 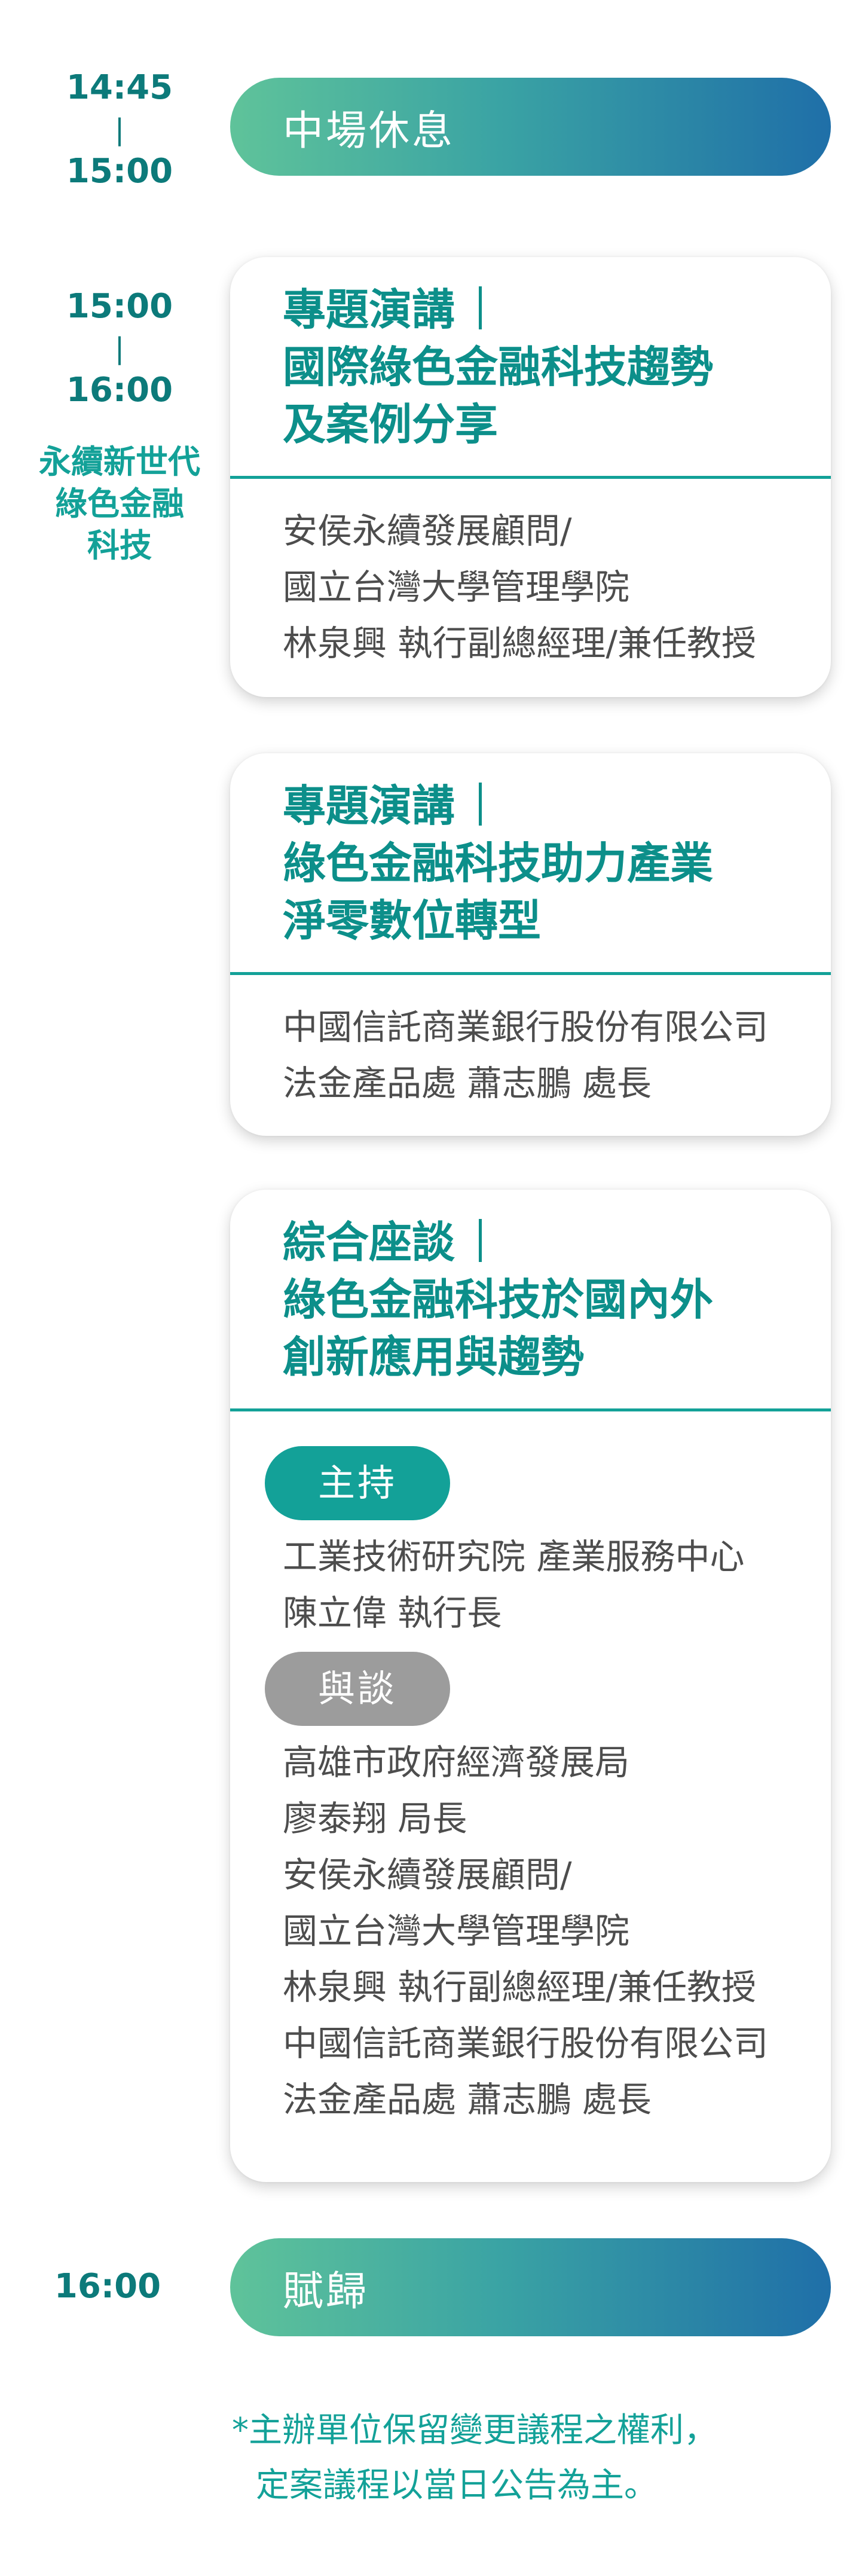 I want to click on panelist-line: 安侯永續發展顧問/, so click(x=427, y=1874).